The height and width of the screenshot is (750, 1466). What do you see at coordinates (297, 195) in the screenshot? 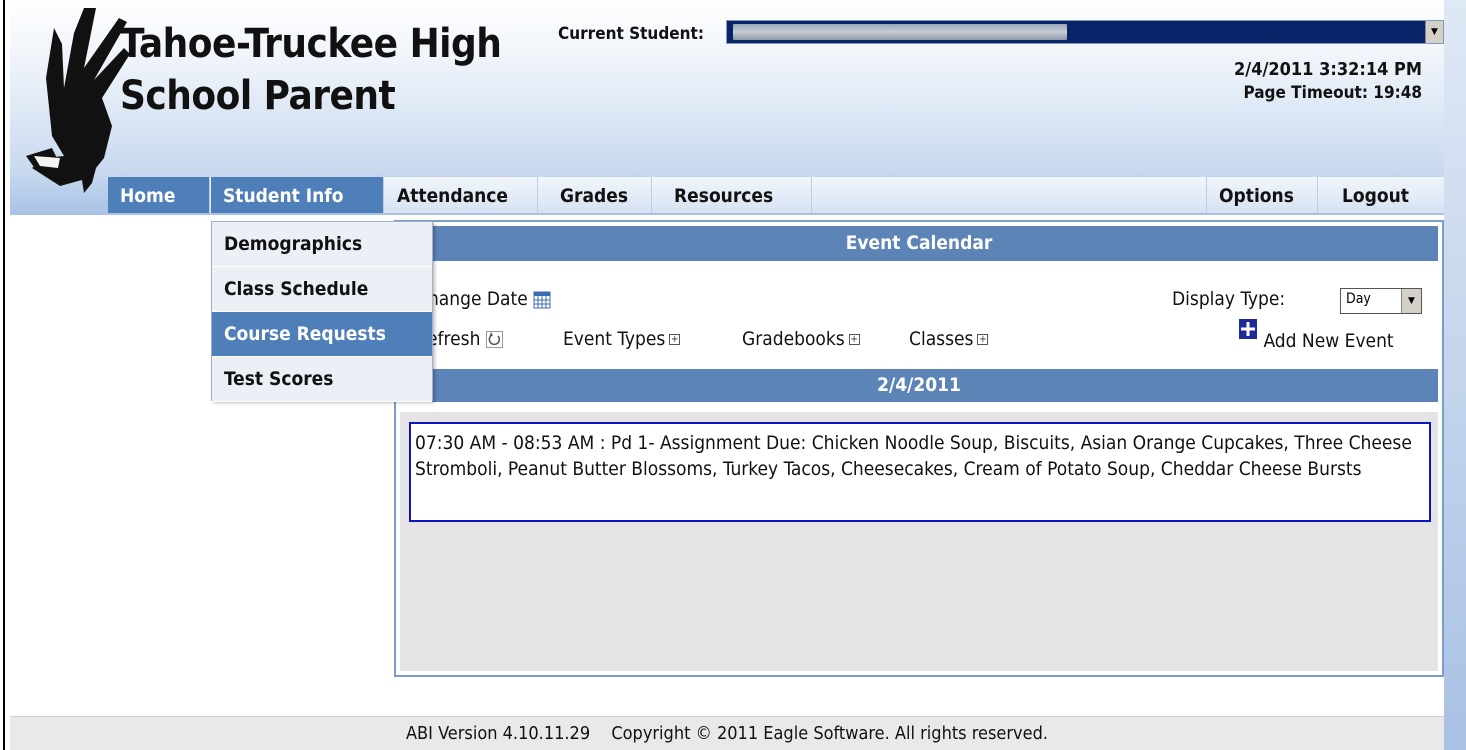
I see `nav-student-info: Student Info` at bounding box center [297, 195].